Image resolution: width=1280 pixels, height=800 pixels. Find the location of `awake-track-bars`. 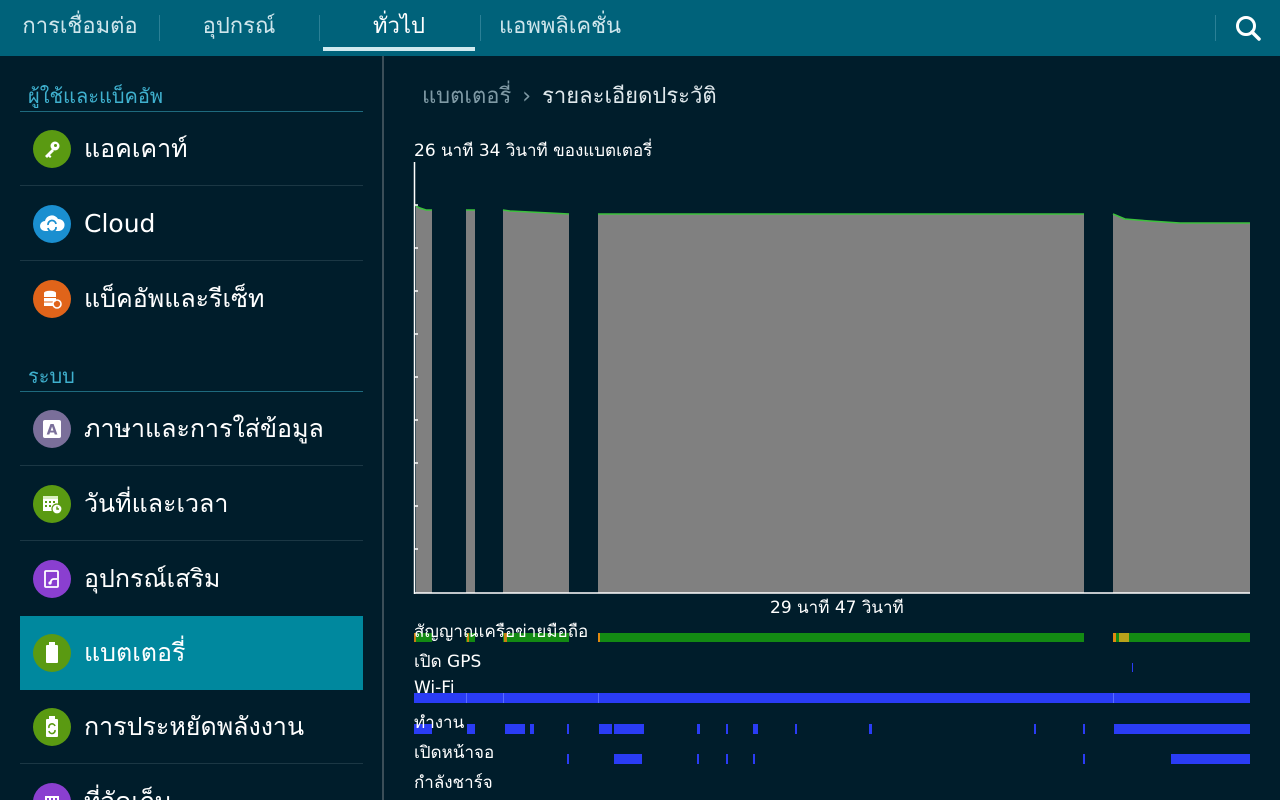

awake-track-bars is located at coordinates (832, 729).